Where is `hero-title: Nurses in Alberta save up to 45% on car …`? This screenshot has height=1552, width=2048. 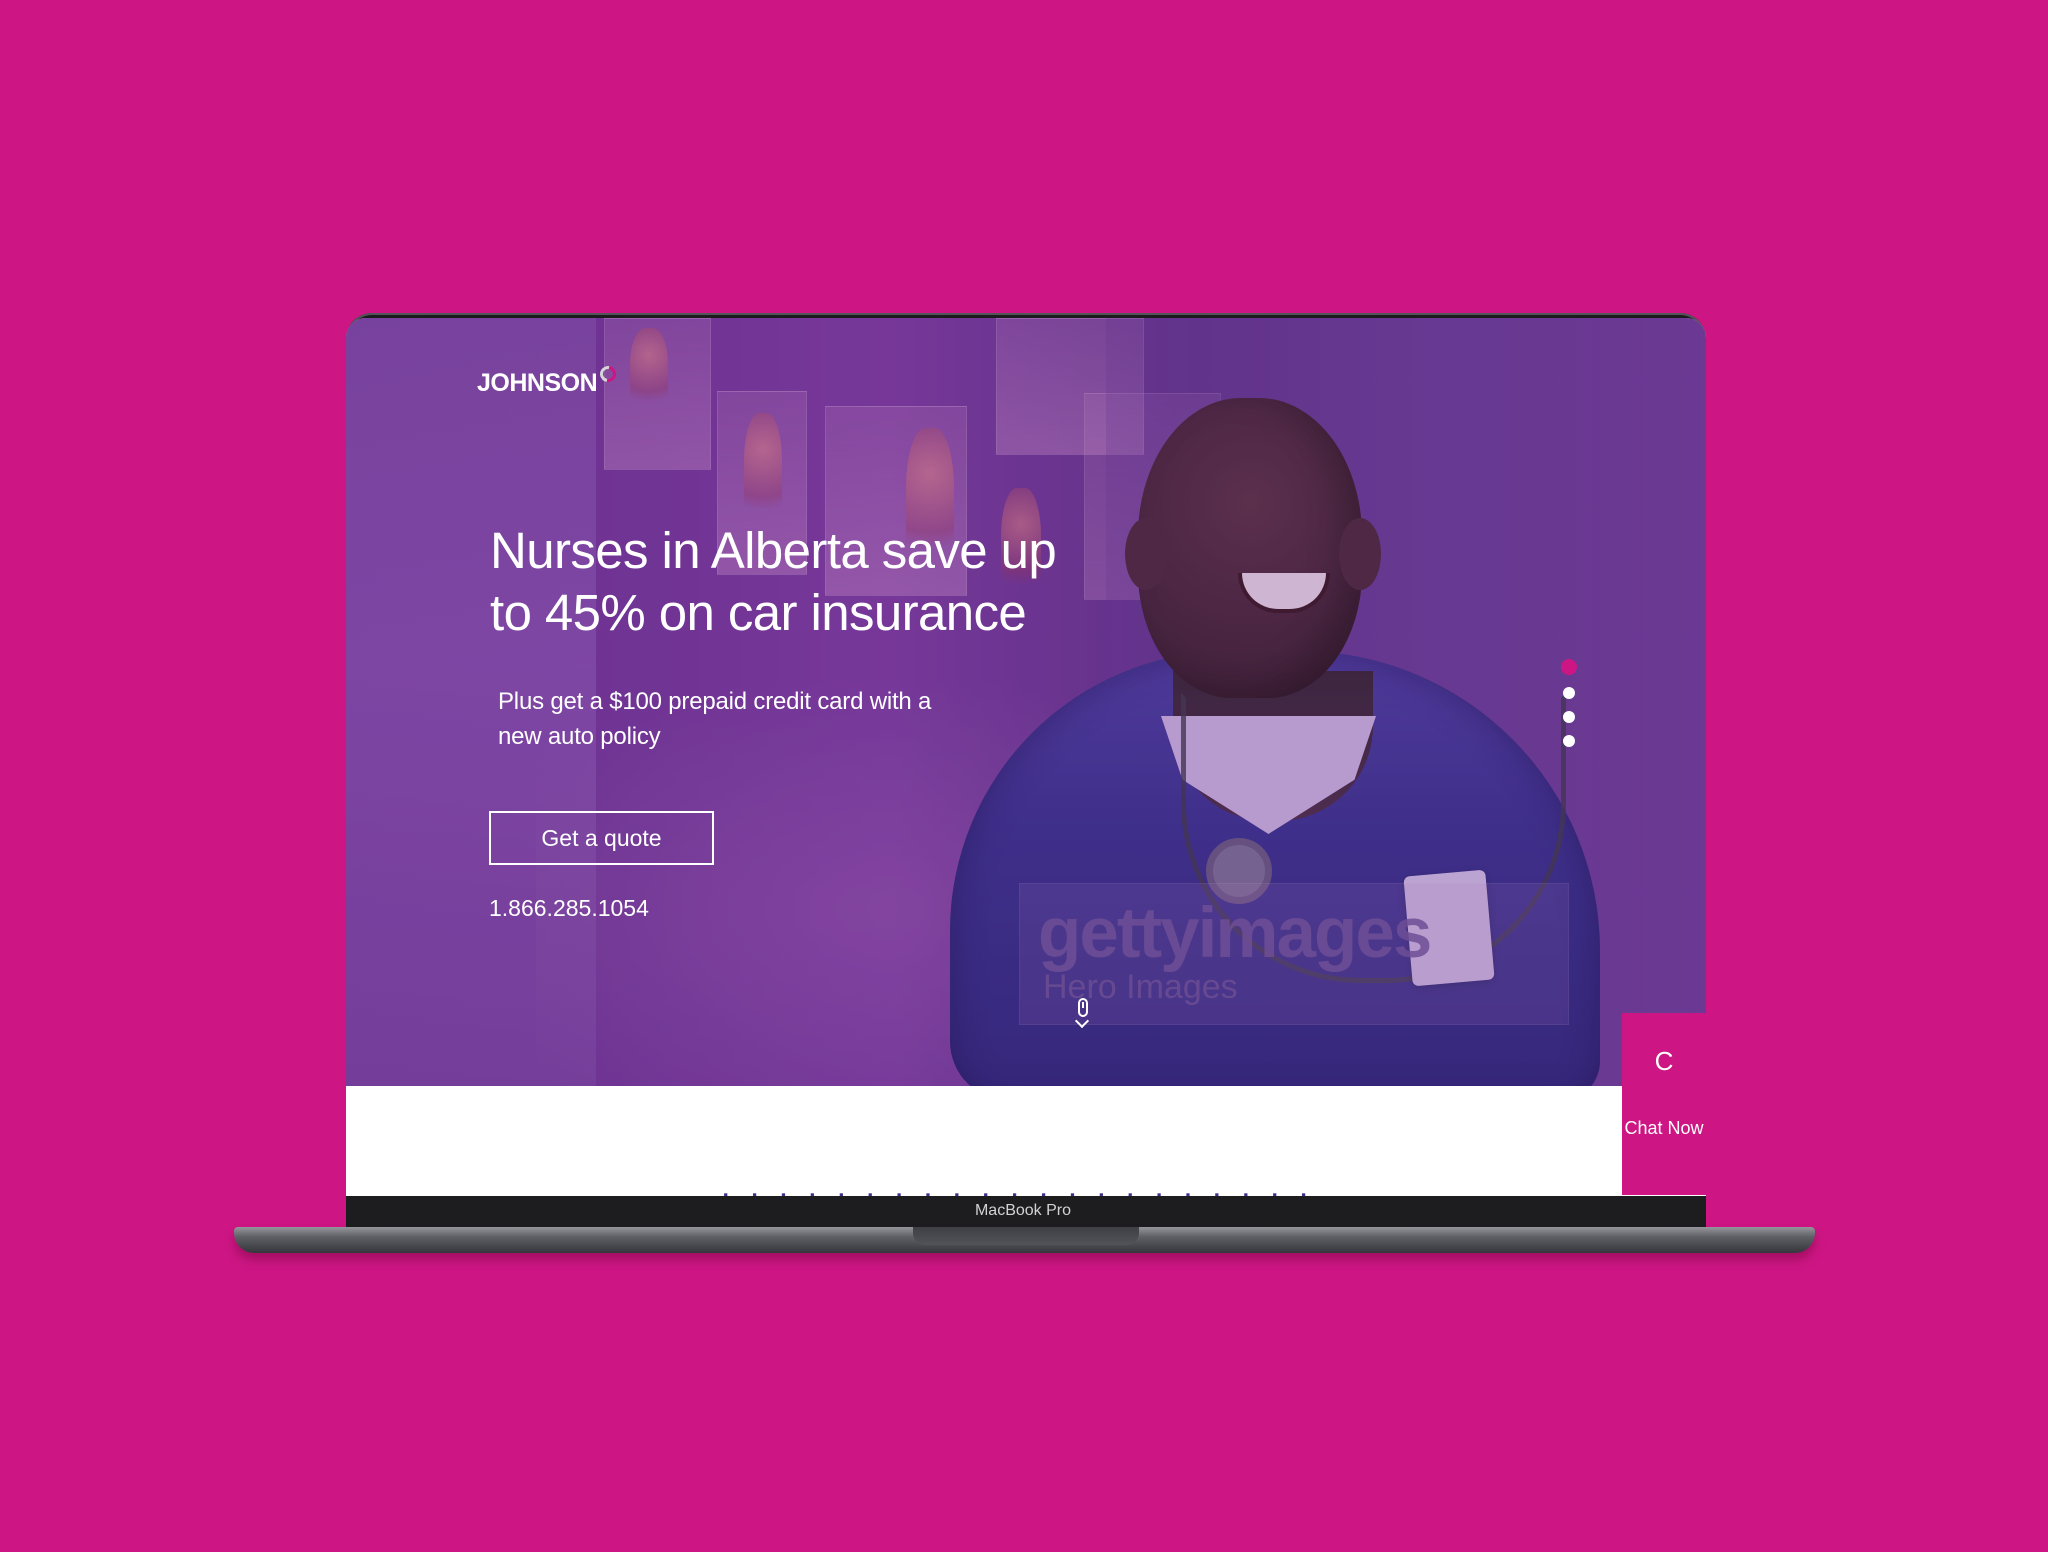 hero-title: Nurses in Alberta save up to 45% on car … is located at coordinates (773, 581).